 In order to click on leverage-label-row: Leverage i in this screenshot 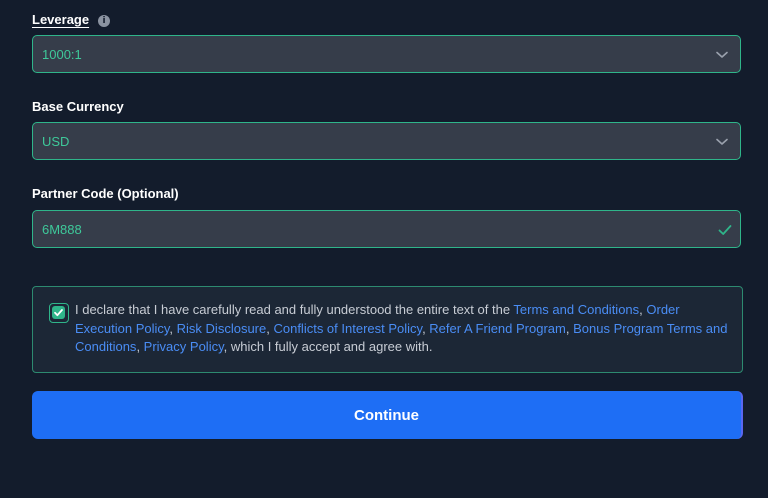, I will do `click(71, 19)`.